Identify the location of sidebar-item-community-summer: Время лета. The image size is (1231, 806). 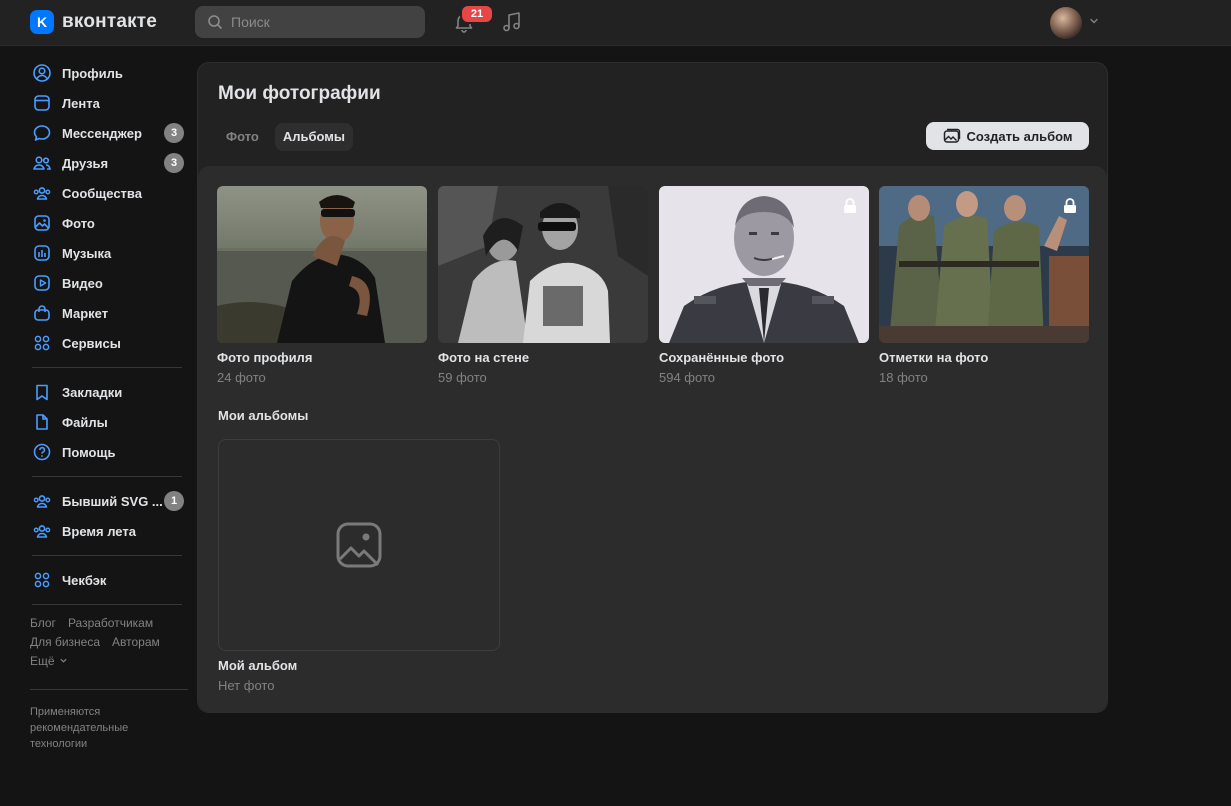
(110, 531).